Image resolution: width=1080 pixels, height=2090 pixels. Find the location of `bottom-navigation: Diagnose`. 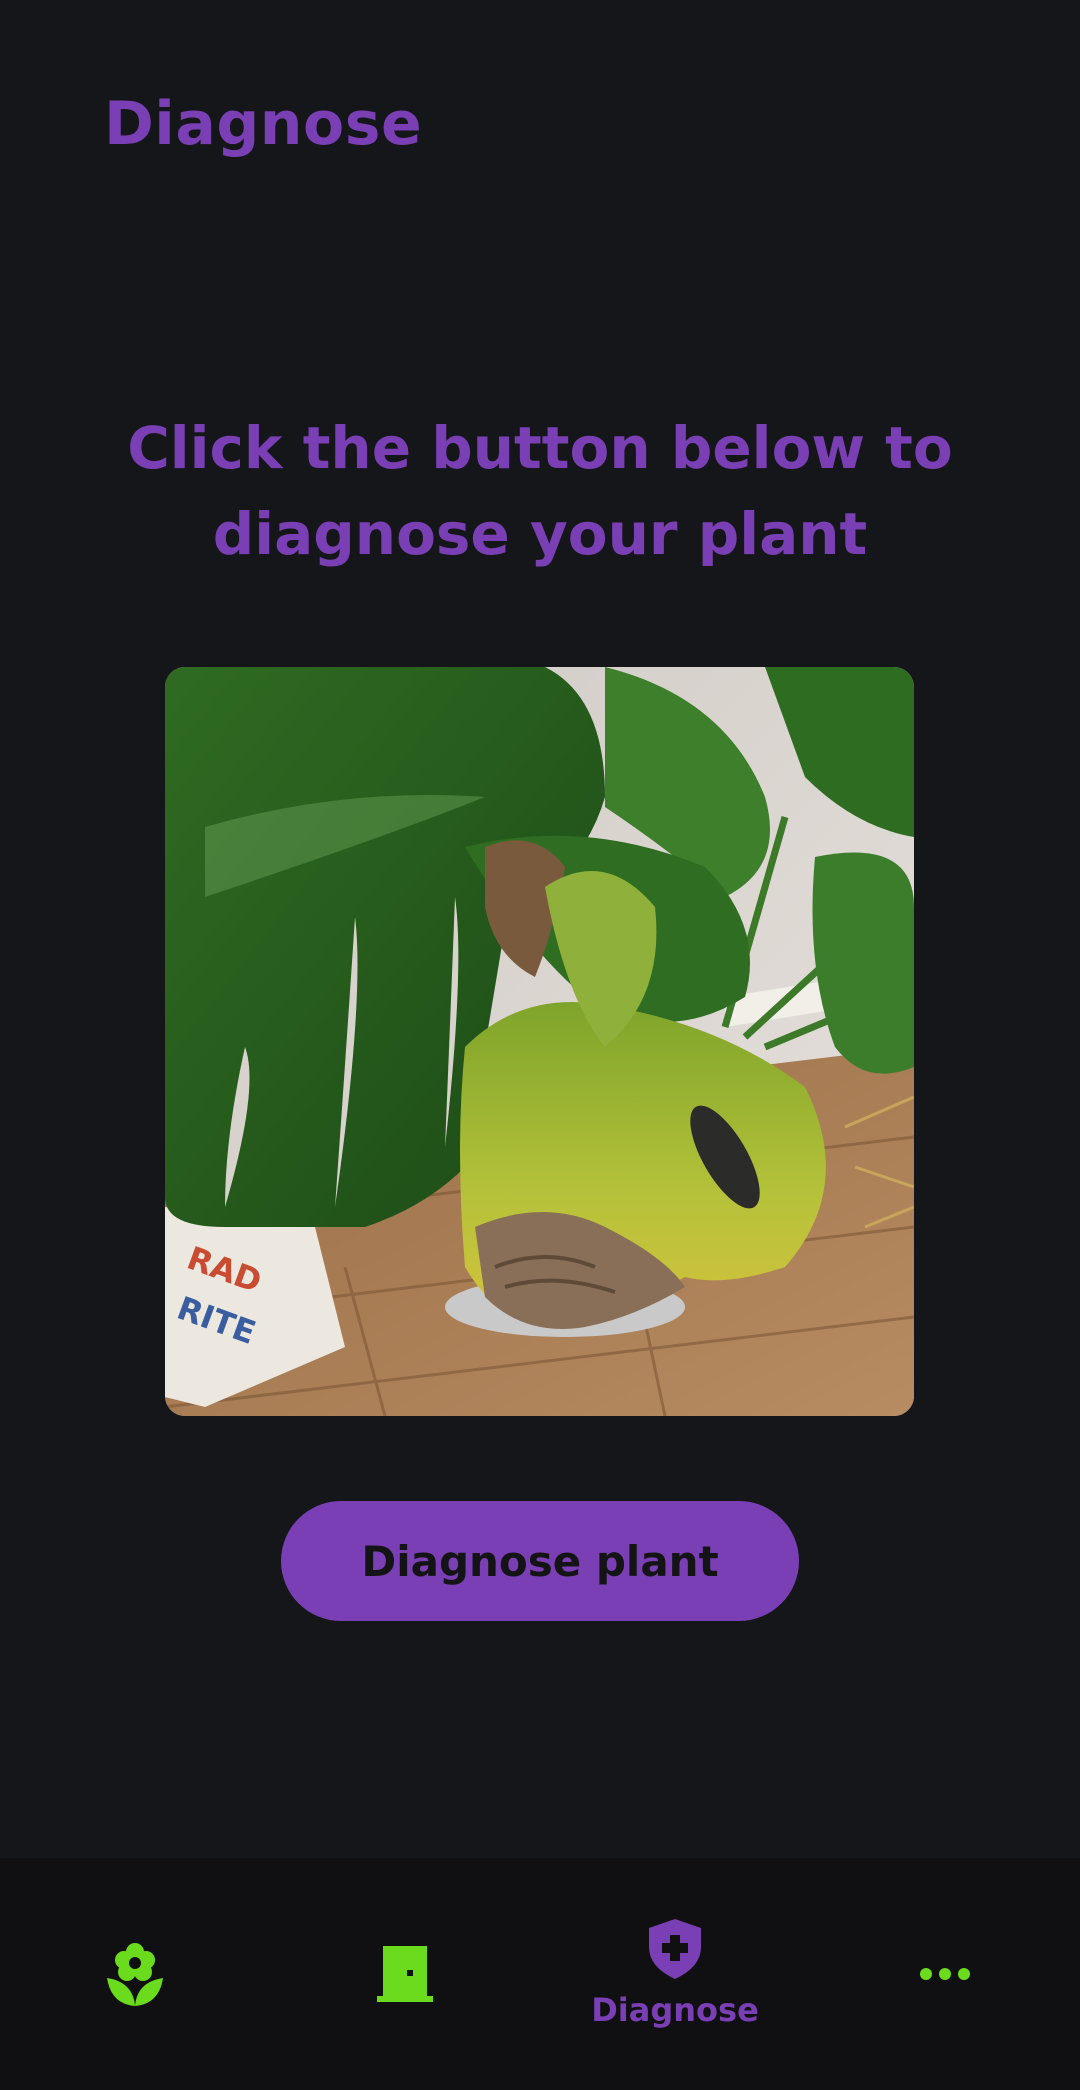

bottom-navigation: Diagnose is located at coordinates (540, 1974).